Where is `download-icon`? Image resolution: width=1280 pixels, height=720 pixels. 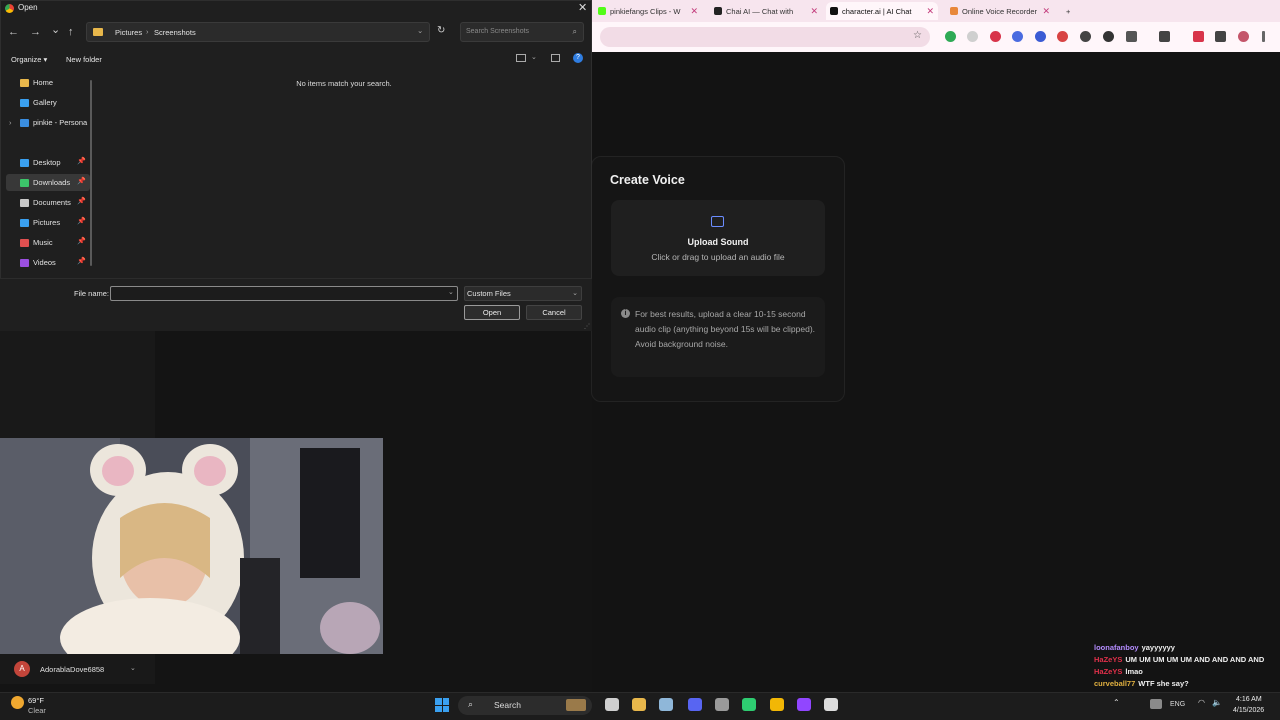
download-icon is located at coordinates (1198, 36).